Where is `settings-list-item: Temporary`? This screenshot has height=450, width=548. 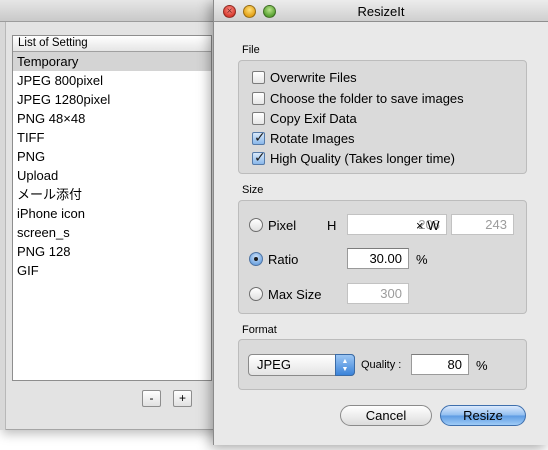 settings-list-item: Temporary is located at coordinates (112, 61).